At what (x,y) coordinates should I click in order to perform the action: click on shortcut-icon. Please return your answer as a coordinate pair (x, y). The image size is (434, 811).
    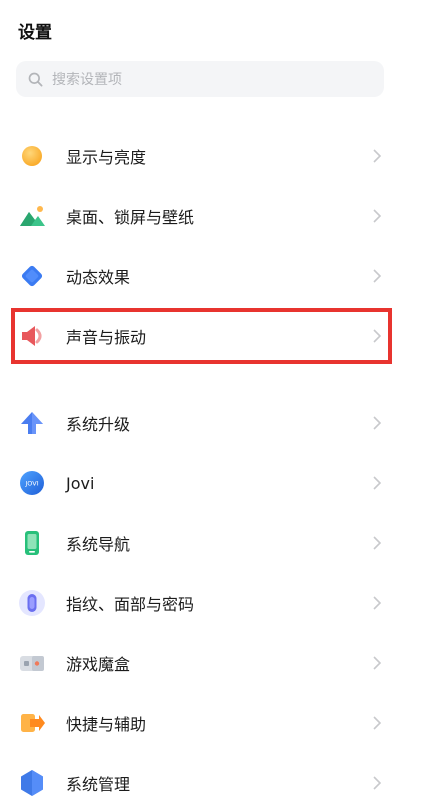
    Looking at the image, I should click on (32, 723).